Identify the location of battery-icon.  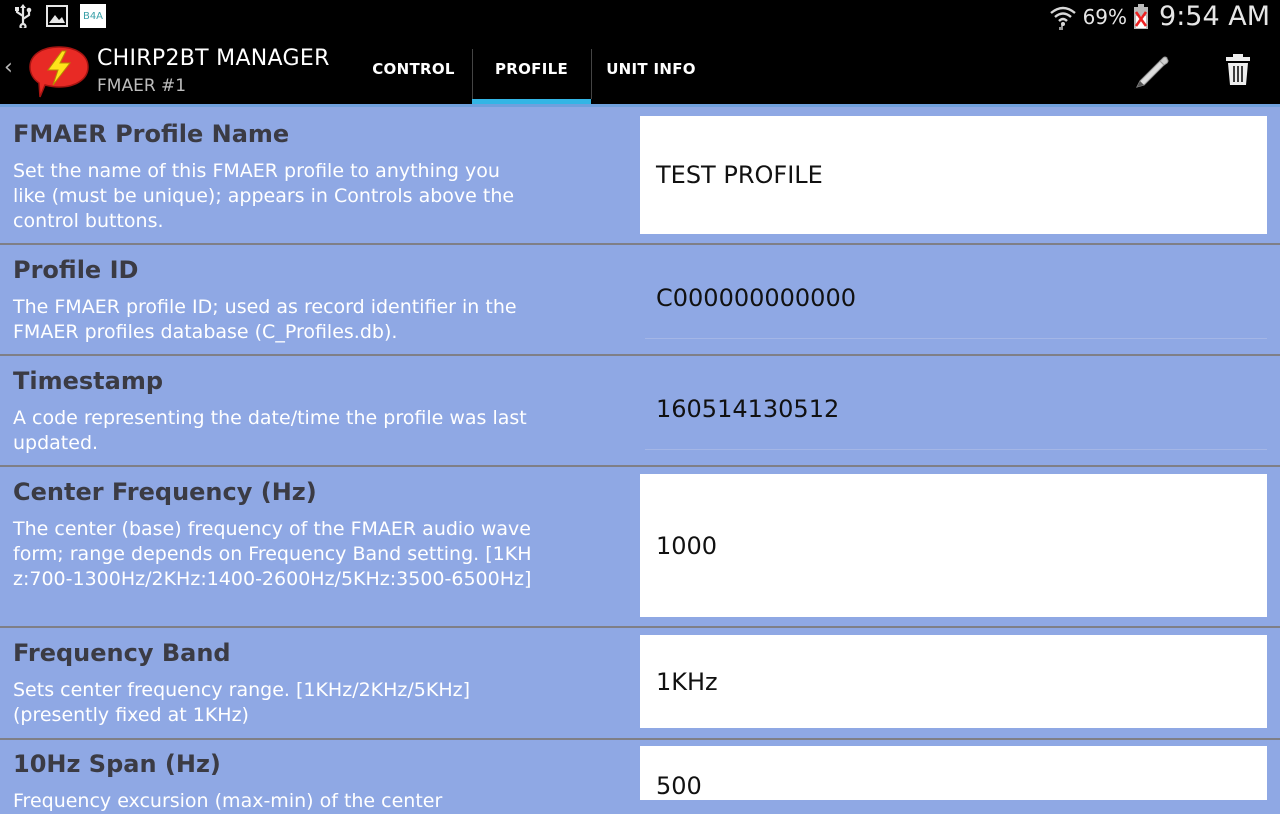
(1141, 16).